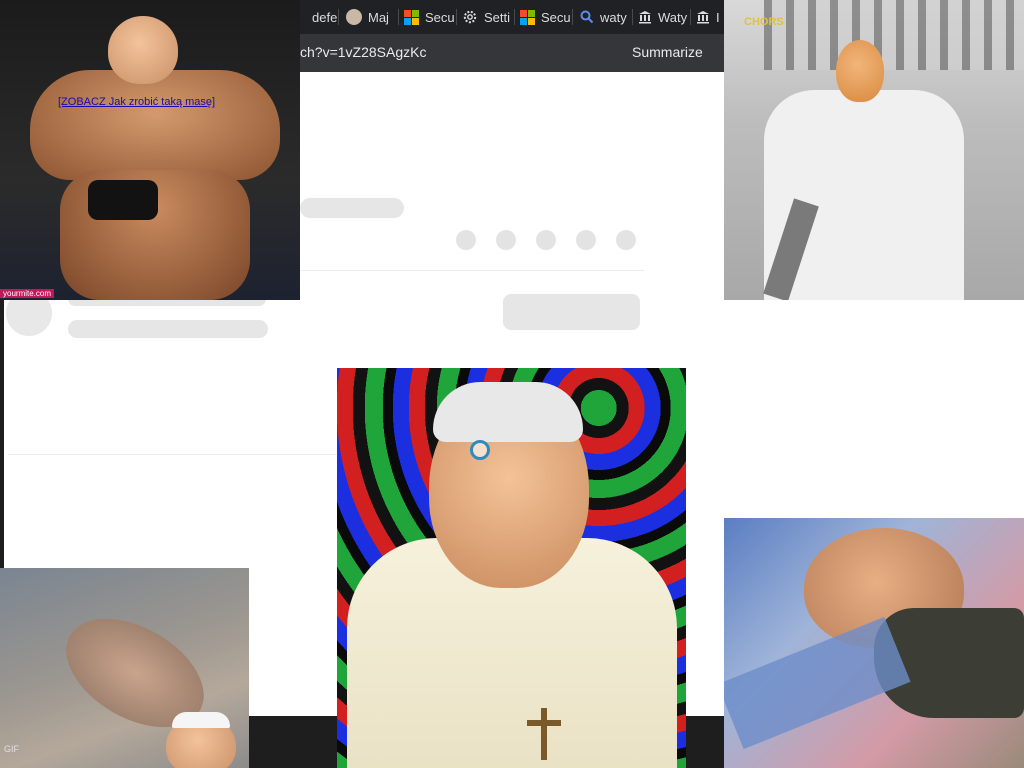 Image resolution: width=1024 pixels, height=768 pixels. I want to click on bottom-right-image, so click(874, 643).